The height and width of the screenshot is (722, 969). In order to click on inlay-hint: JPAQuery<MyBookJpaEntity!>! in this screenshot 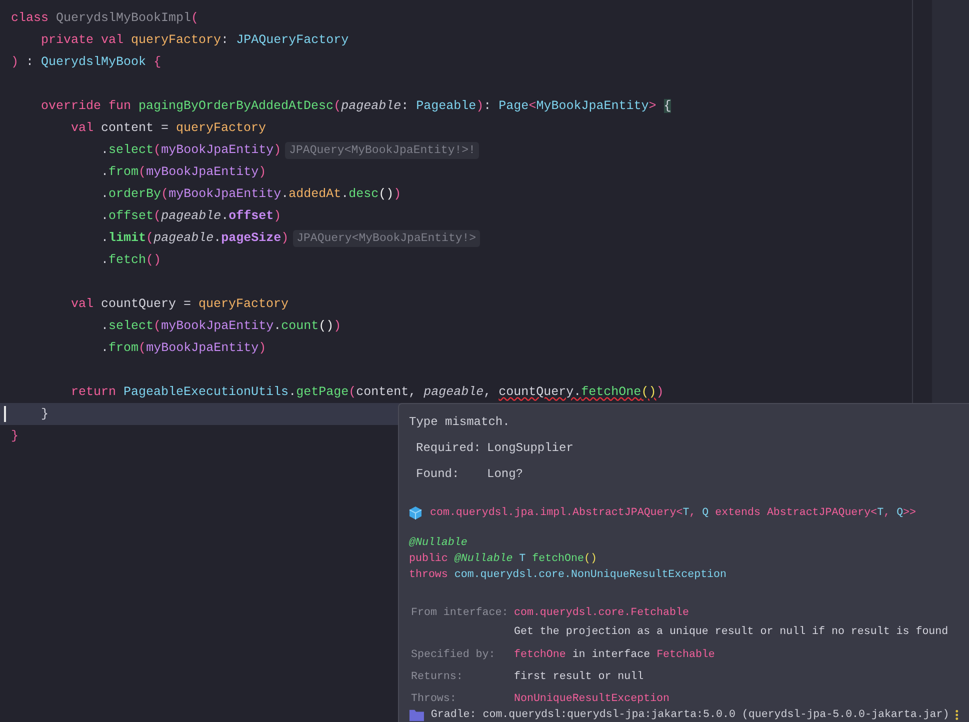, I will do `click(382, 150)`.